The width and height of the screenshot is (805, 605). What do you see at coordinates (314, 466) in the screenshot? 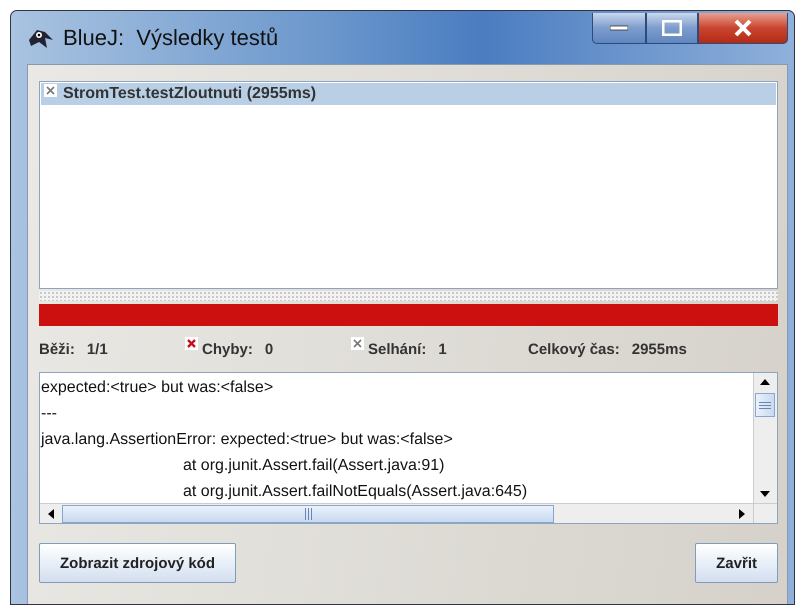
I see `output-line: at org.junit.Assert.fail(Assert.java:91)` at bounding box center [314, 466].